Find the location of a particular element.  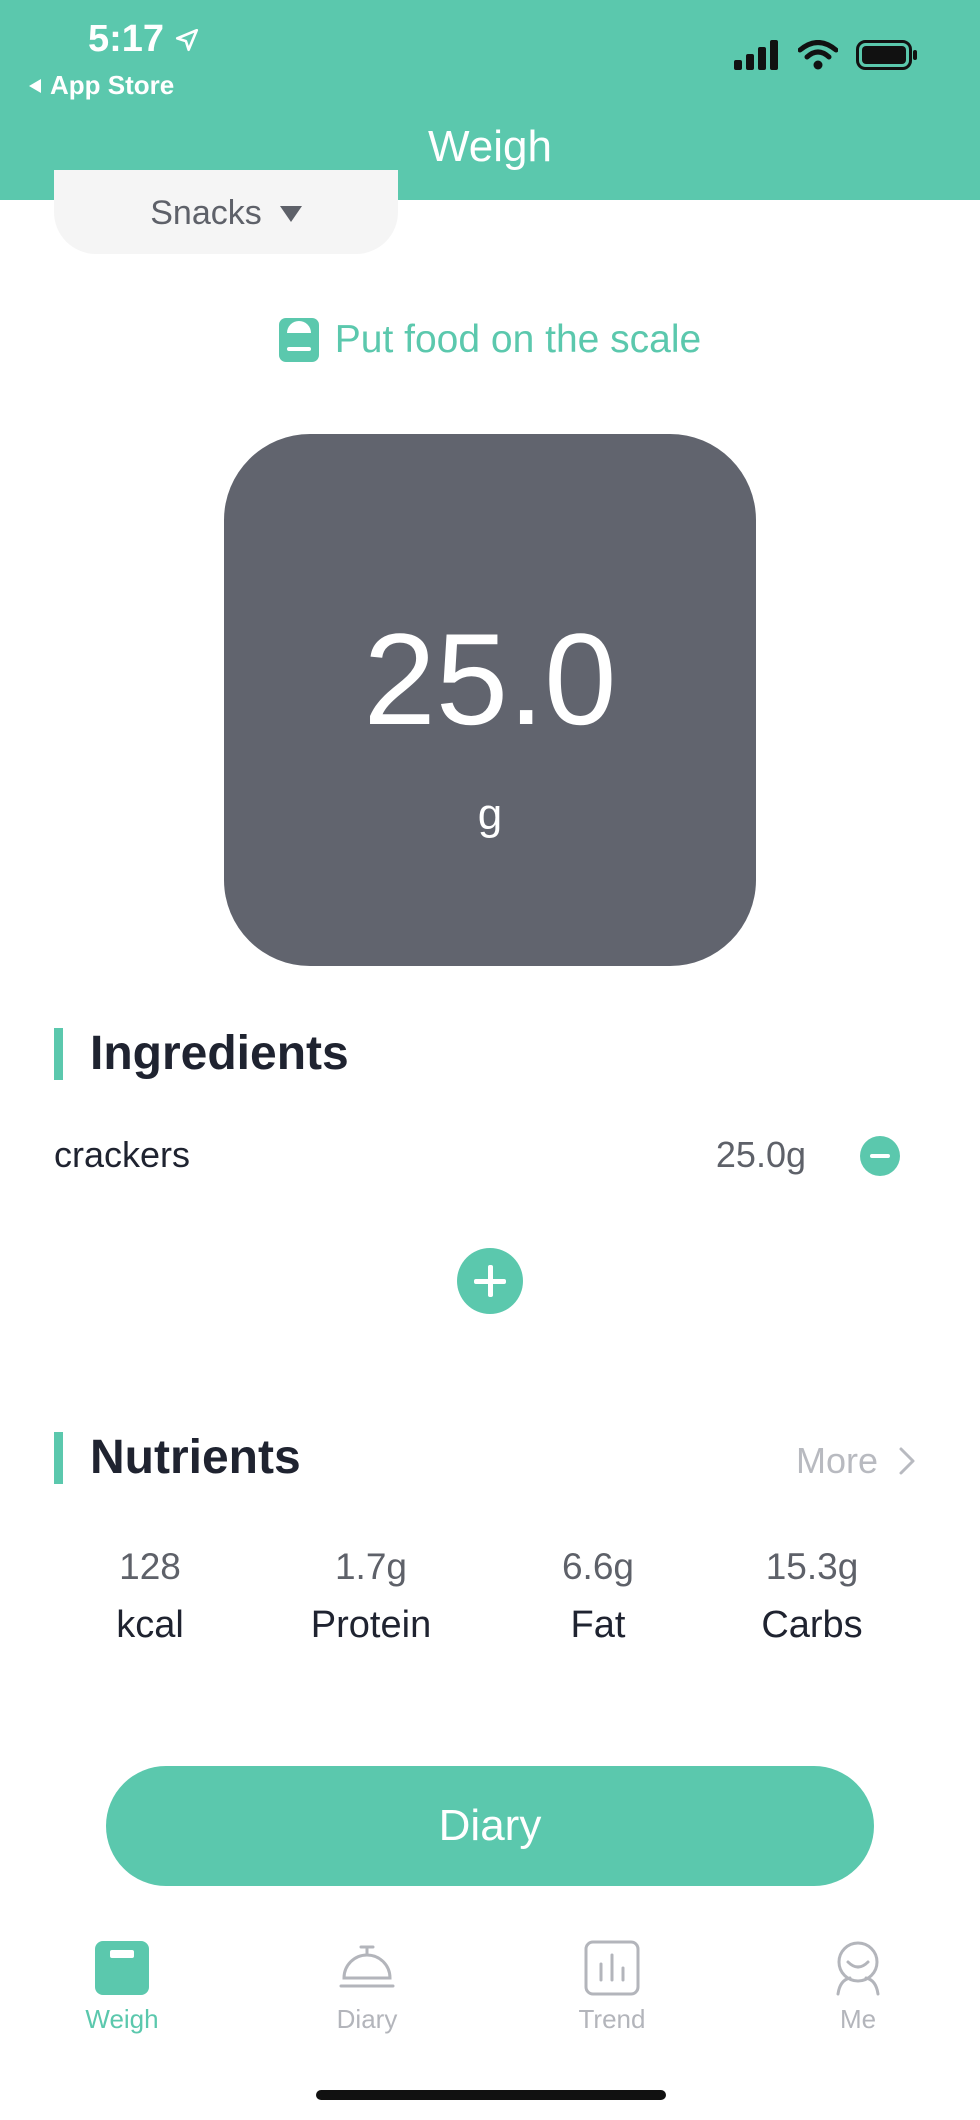

tab-diary: Diary is located at coordinates (367, 1987).